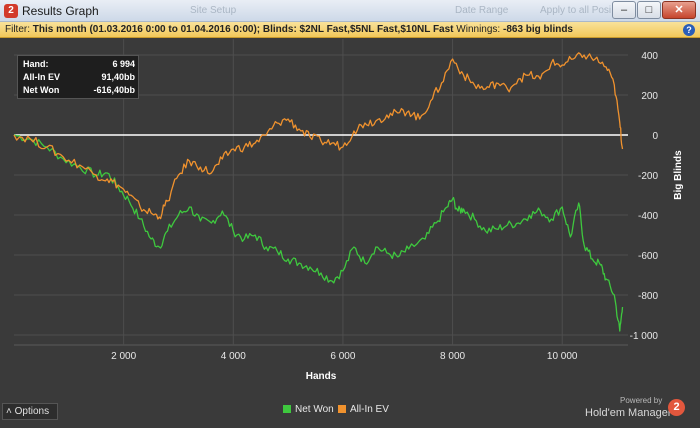  Describe the element at coordinates (79, 91) in the screenshot. I see `stats-row-net-won: Net Won -616,40bb` at that location.